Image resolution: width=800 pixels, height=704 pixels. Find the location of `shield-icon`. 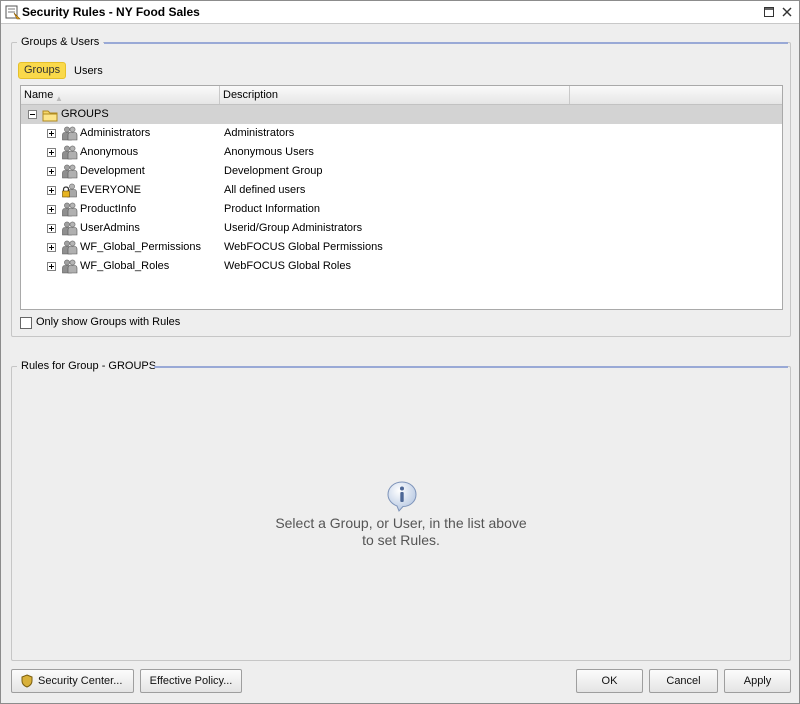

shield-icon is located at coordinates (27, 681).